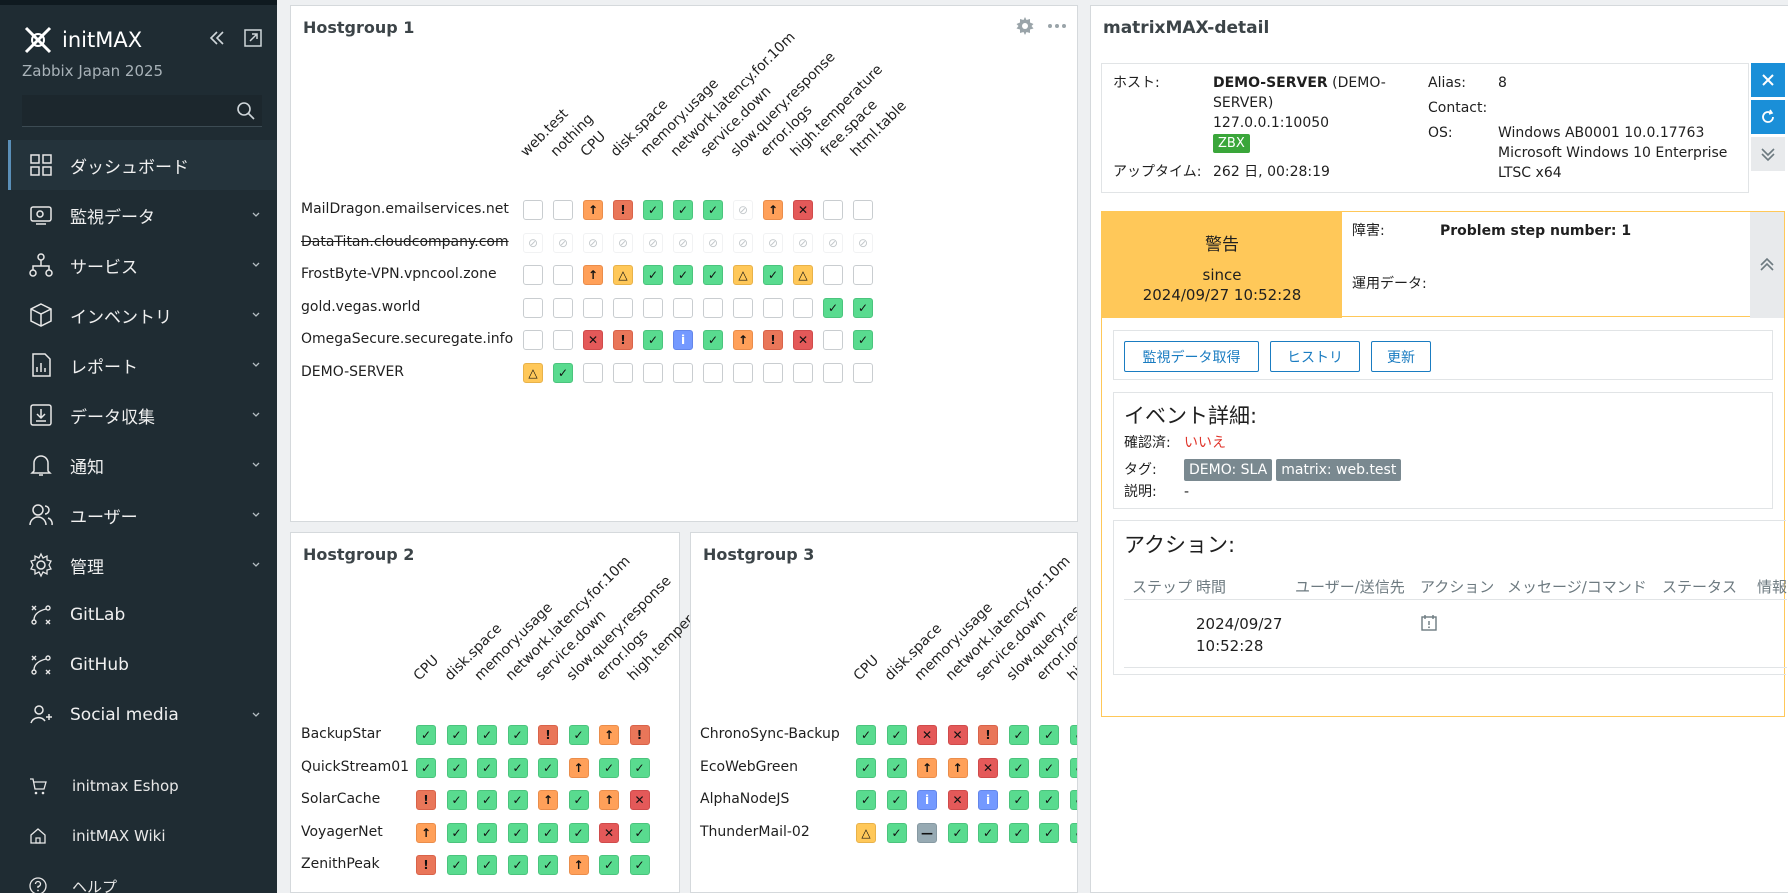 The width and height of the screenshot is (1788, 893). I want to click on menu-item-eshop: initmax Eshop, so click(142, 786).